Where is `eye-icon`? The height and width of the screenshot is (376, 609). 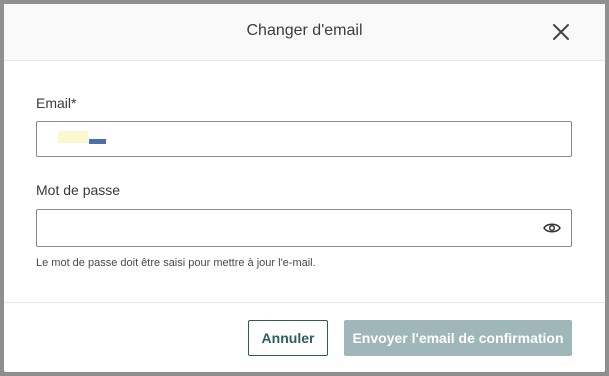 eye-icon is located at coordinates (552, 228).